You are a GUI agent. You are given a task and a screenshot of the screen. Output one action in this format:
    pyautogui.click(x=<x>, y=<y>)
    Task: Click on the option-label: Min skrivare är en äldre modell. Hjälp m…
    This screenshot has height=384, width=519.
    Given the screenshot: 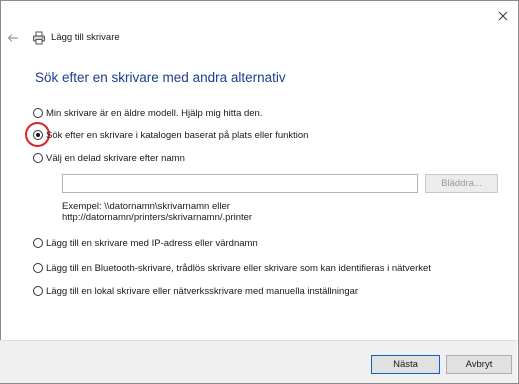 What is the action you would take?
    pyautogui.click(x=154, y=113)
    